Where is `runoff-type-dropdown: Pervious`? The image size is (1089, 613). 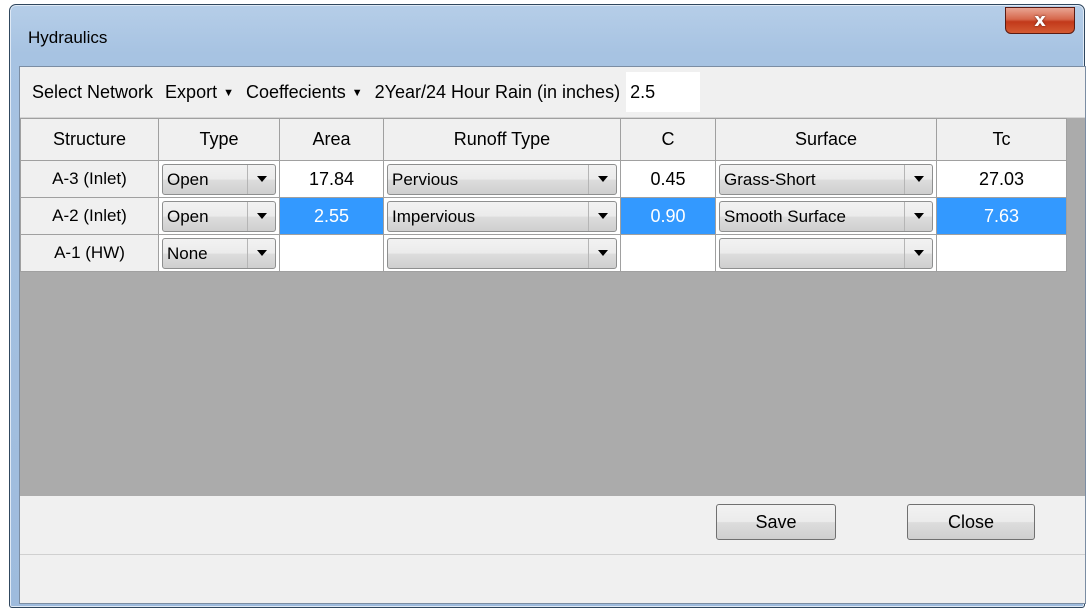
runoff-type-dropdown: Pervious is located at coordinates (502, 179).